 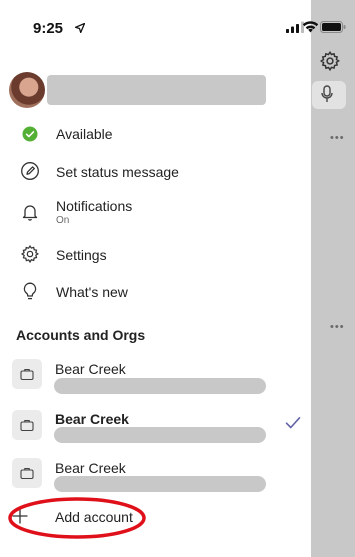 I want to click on menu-label: Set status message, so click(x=117, y=172).